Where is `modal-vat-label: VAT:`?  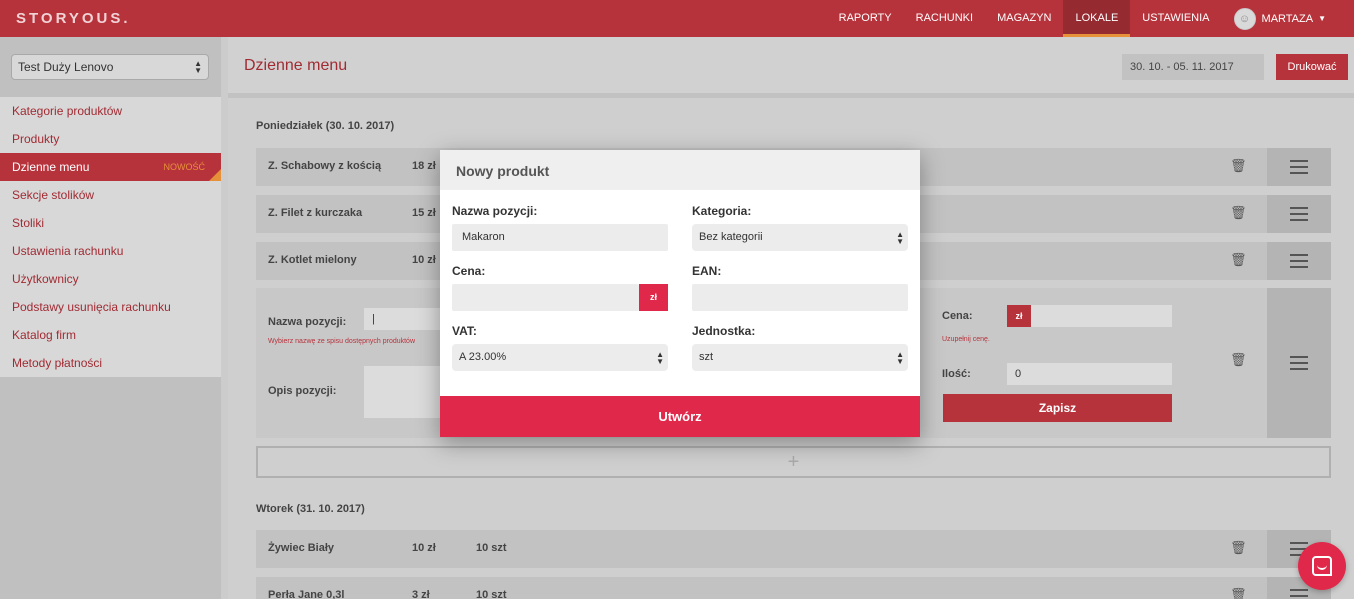
modal-vat-label: VAT: is located at coordinates (464, 331).